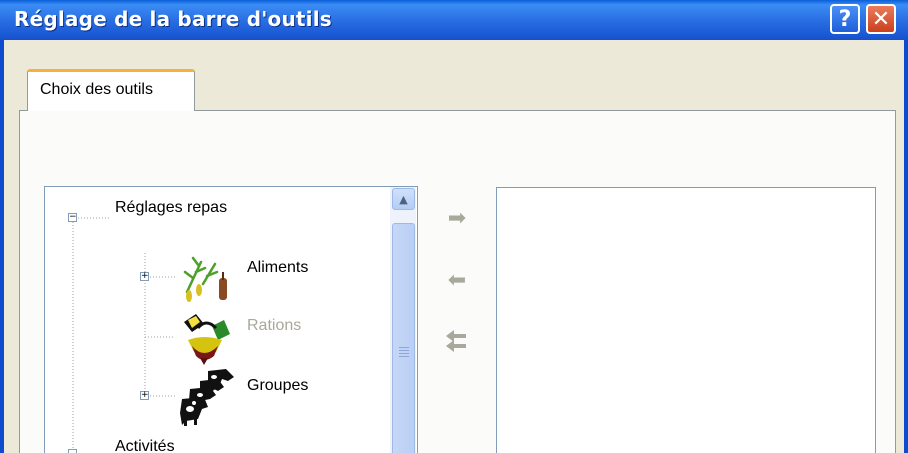  Describe the element at coordinates (205, 279) in the screenshot. I see `feed-plant-icon` at that location.